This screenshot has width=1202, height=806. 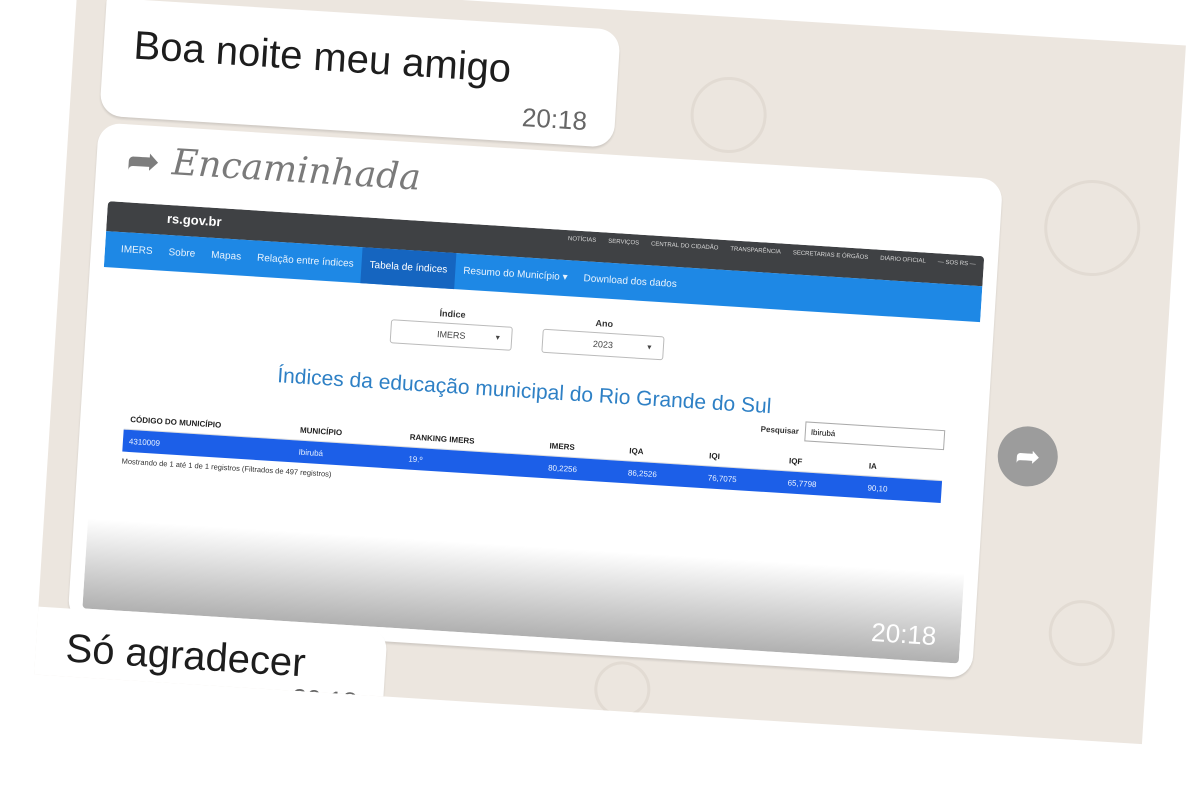 What do you see at coordinates (452, 314) in the screenshot?
I see `filter-label: Índice` at bounding box center [452, 314].